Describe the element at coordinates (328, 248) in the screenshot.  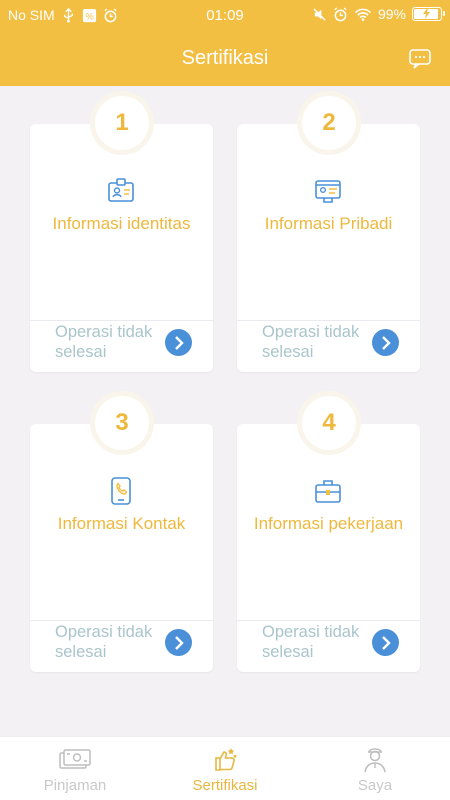
I see `step-card: Informasi Pribadi Operasi tidak selesai` at that location.